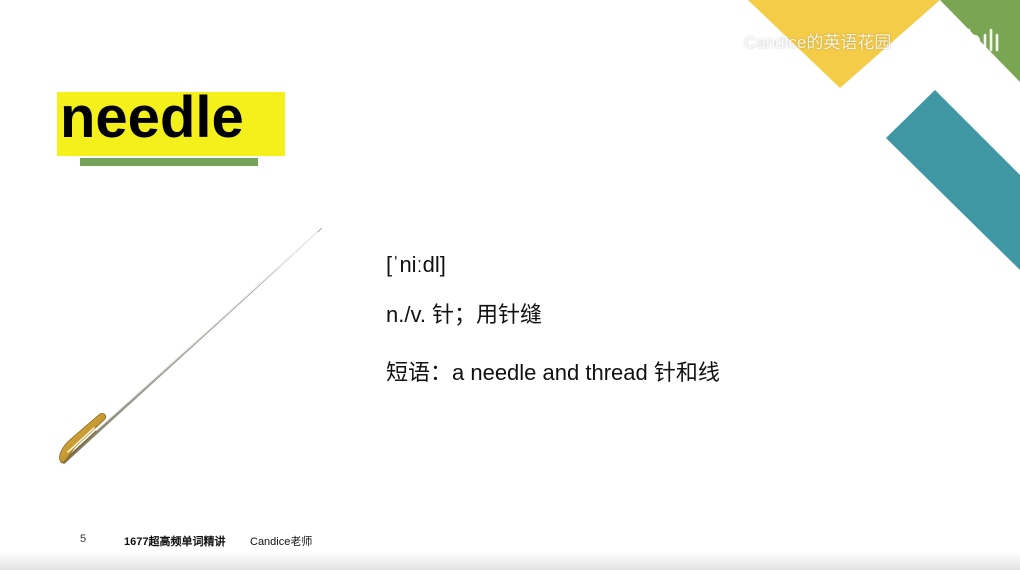 The width and height of the screenshot is (1020, 570). I want to click on watermark-channel: Candice的英语花园, so click(818, 42).